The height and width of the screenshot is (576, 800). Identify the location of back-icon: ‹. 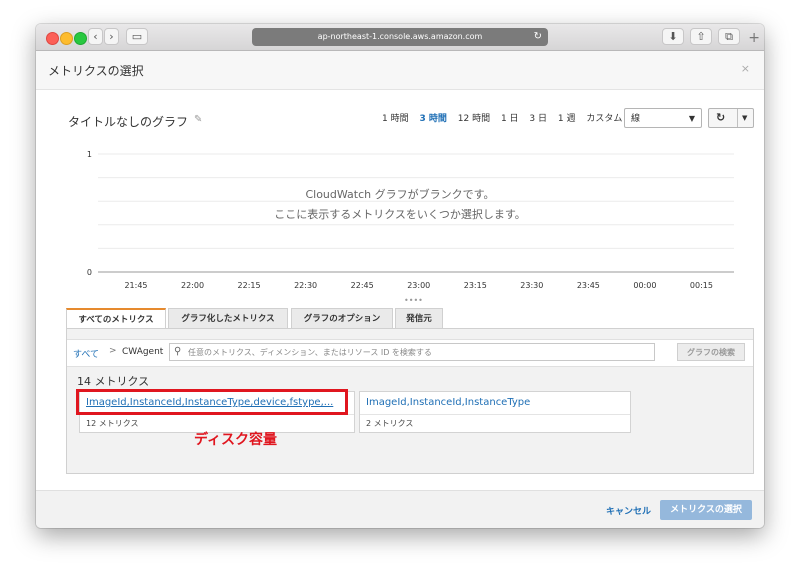
(95, 36).